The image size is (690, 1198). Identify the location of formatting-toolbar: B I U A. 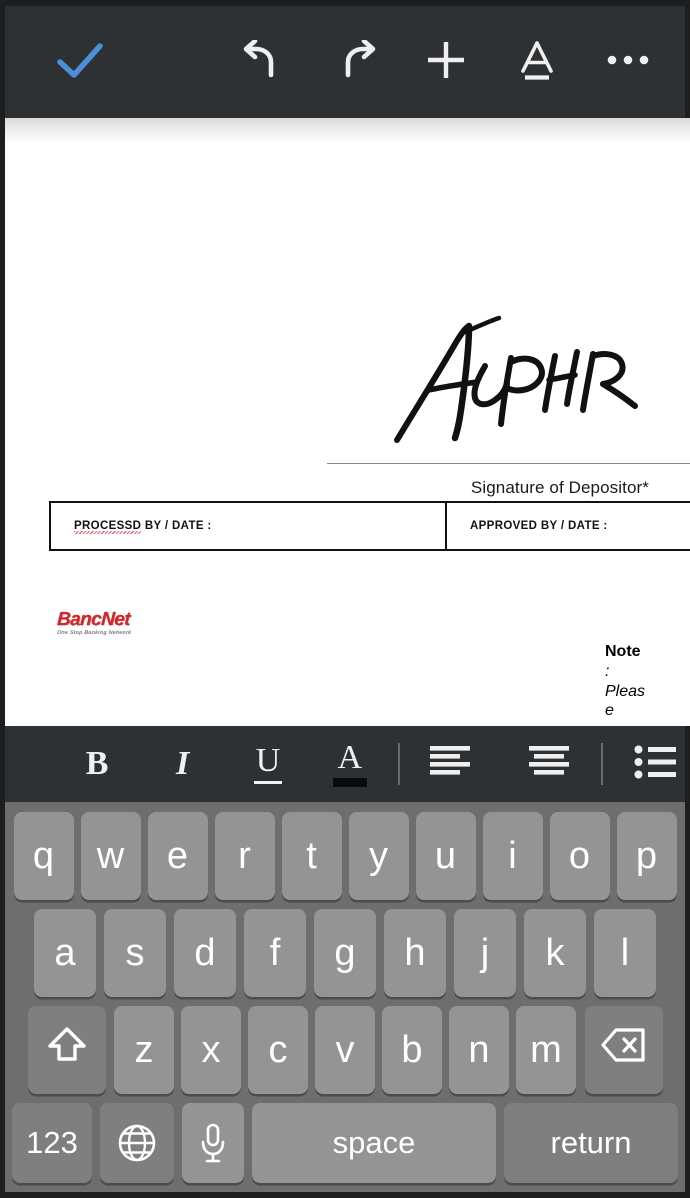
(345, 764).